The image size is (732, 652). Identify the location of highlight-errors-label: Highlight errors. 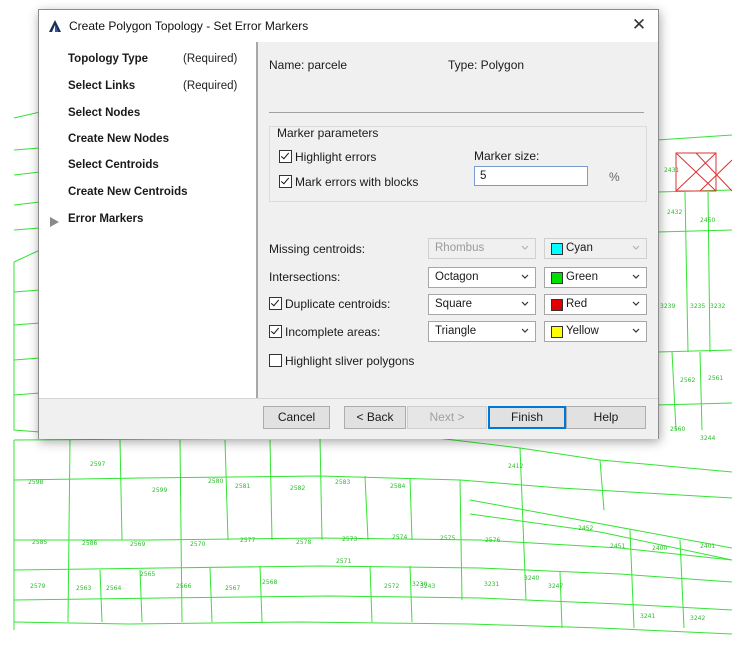
(336, 157).